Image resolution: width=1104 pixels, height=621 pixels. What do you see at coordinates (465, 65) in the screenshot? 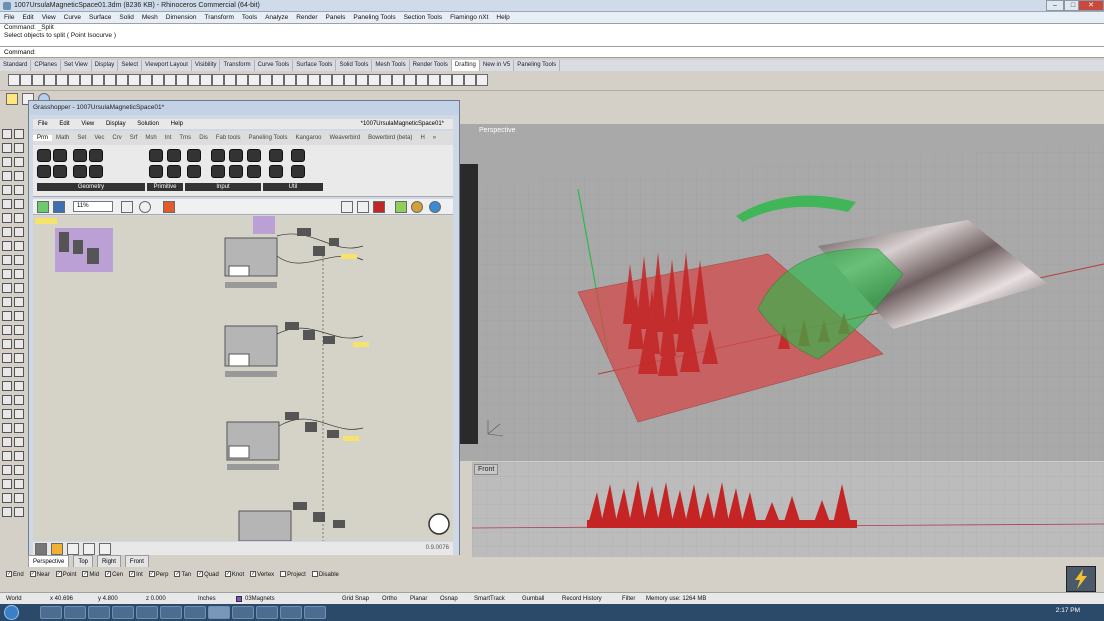
I see `toolbar-tab-drafting: Drafting` at bounding box center [465, 65].